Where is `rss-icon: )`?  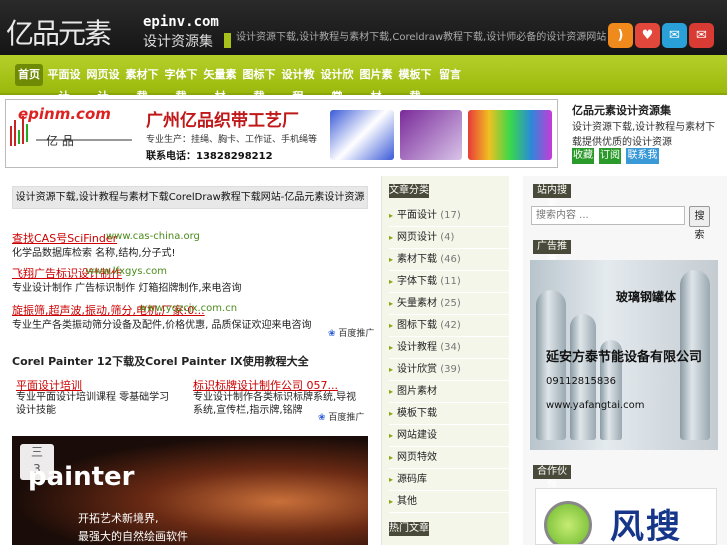
rss-icon: ) is located at coordinates (620, 35).